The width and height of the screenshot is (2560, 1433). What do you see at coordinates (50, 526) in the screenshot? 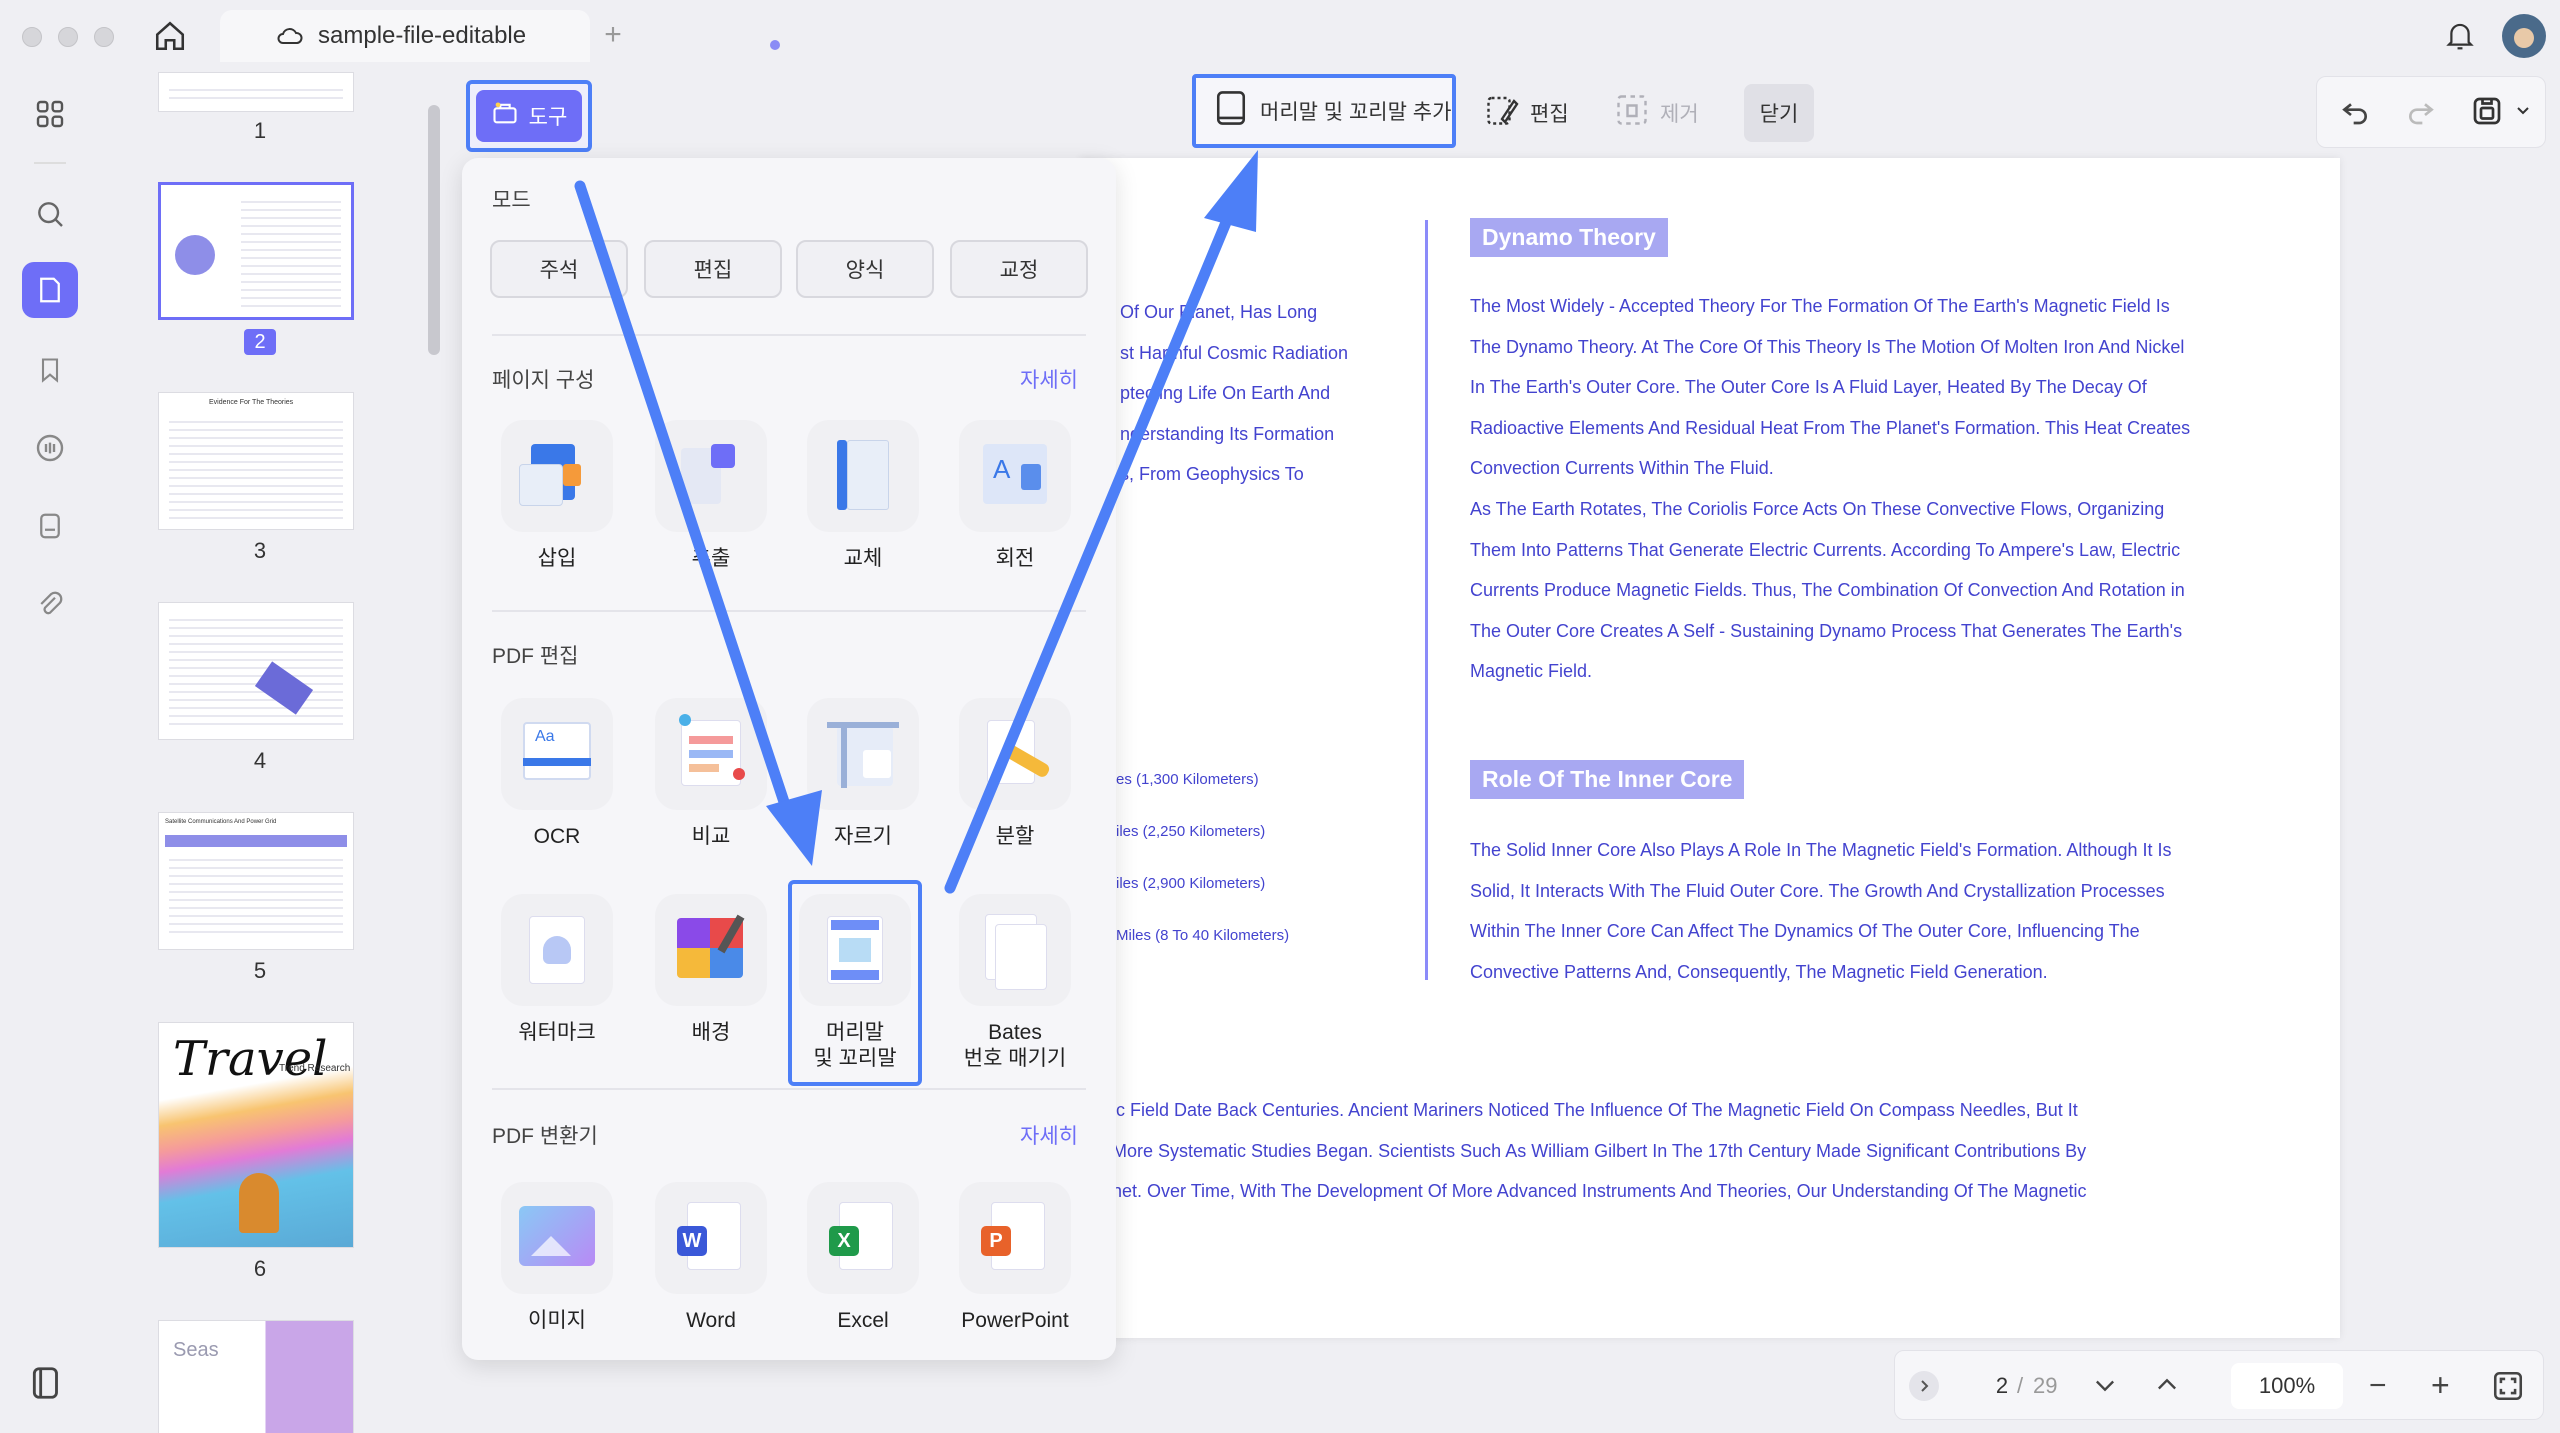
I see `stamp-icon` at bounding box center [50, 526].